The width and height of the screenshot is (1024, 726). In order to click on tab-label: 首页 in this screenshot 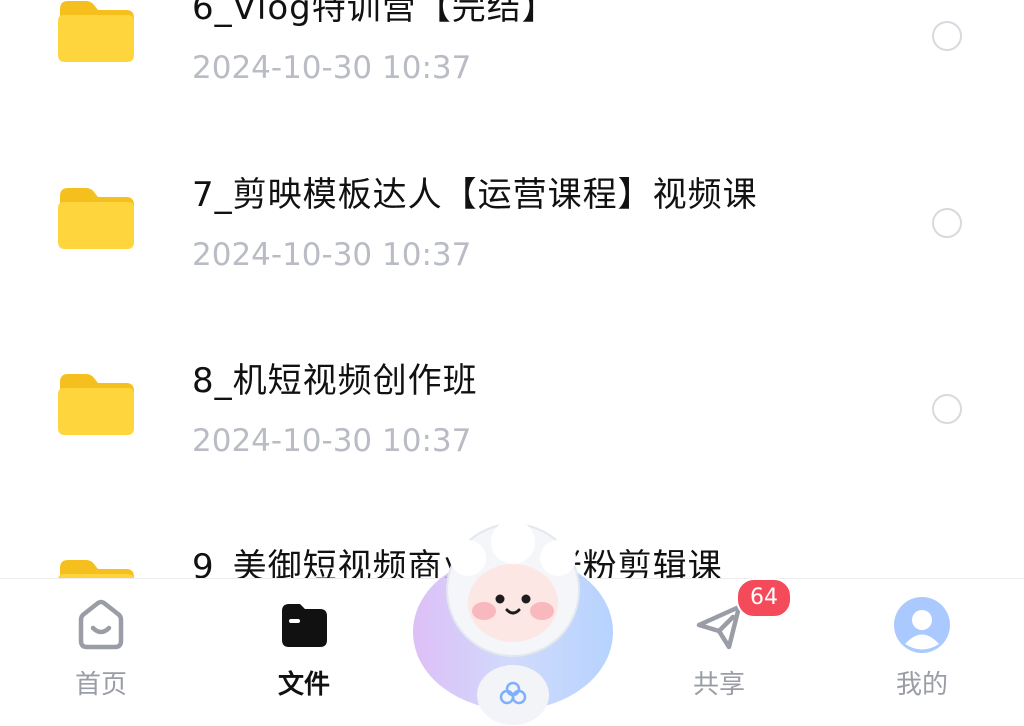, I will do `click(100, 685)`.